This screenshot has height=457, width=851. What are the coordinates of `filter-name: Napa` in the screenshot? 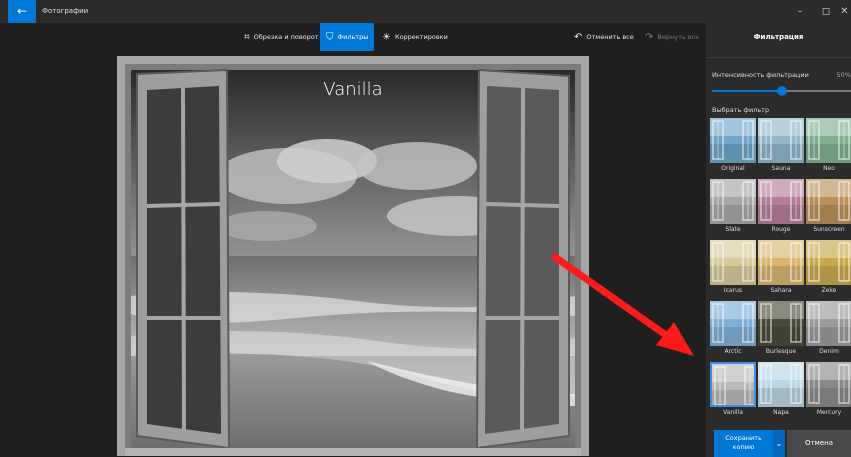 It's located at (781, 412).